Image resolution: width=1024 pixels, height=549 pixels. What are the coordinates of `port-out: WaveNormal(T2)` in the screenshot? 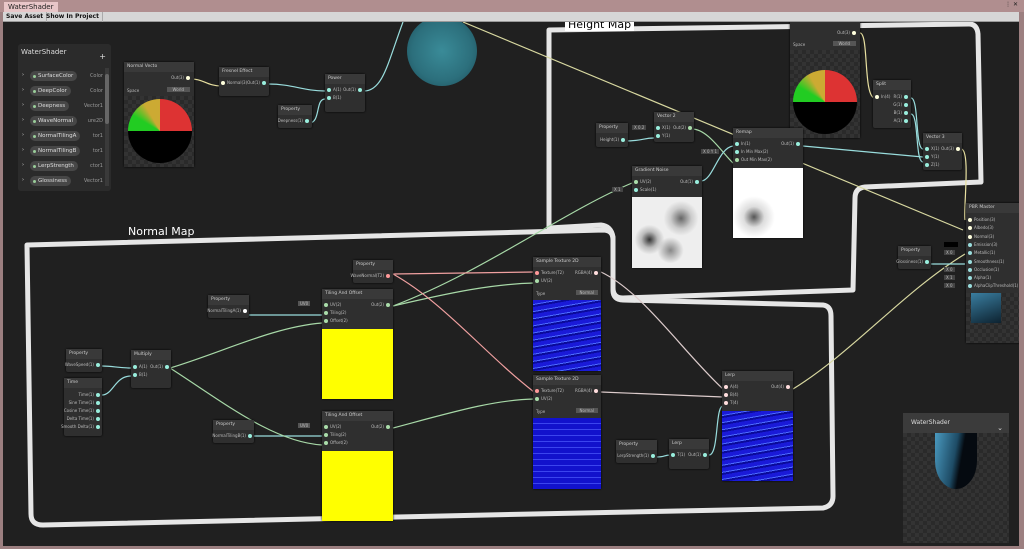 It's located at (371, 275).